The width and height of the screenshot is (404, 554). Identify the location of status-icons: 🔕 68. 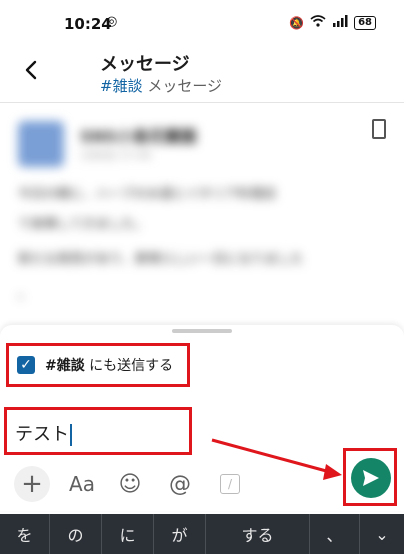
(332, 22).